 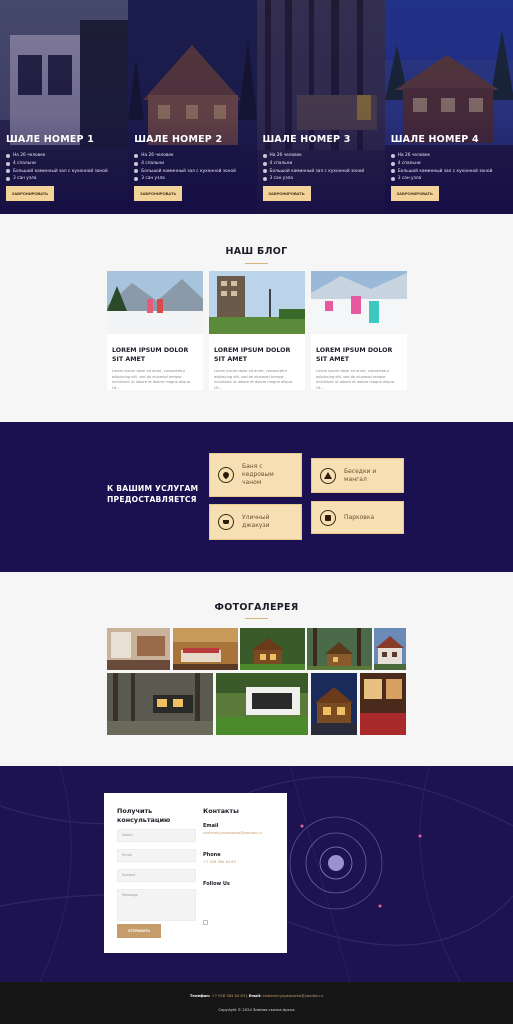 What do you see at coordinates (216, 884) in the screenshot?
I see `follow-label: Follow Us` at bounding box center [216, 884].